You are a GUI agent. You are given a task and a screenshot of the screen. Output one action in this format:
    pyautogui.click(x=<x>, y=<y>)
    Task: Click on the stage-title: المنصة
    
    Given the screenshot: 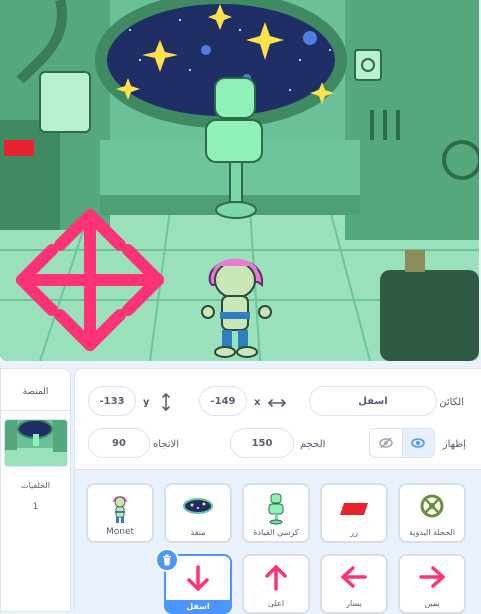 What is the action you would take?
    pyautogui.click(x=35, y=392)
    